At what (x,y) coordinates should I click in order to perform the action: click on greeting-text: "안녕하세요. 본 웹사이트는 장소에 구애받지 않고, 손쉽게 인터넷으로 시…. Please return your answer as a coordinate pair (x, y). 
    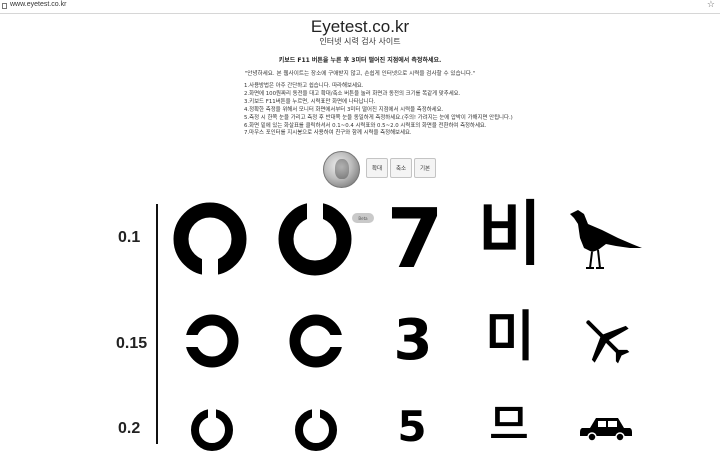
    Looking at the image, I should click on (360, 74).